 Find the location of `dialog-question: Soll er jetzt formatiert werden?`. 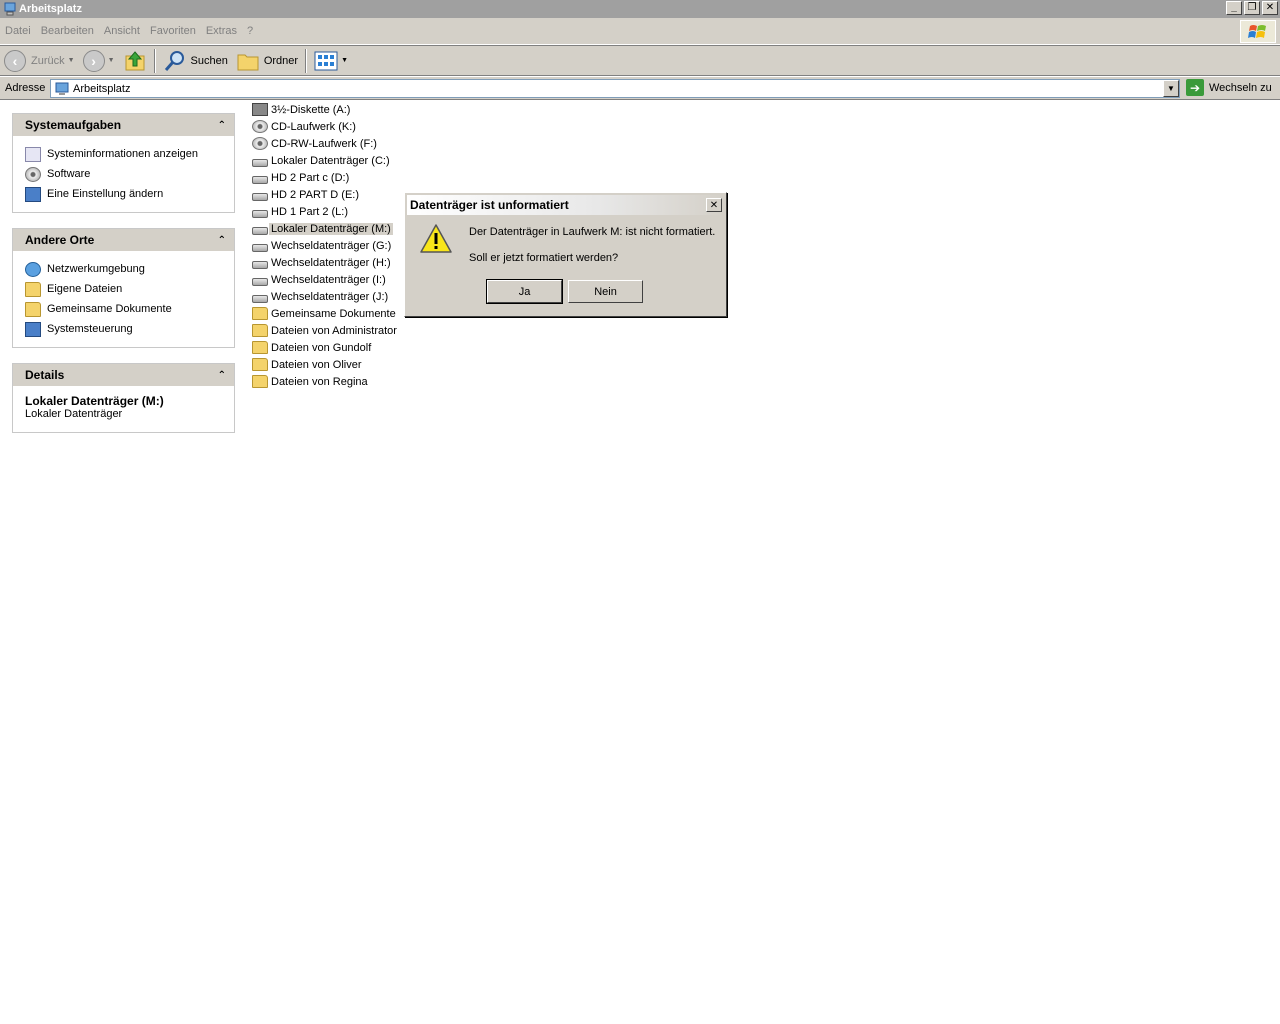

dialog-question: Soll er jetzt formatiert werden? is located at coordinates (544, 258).